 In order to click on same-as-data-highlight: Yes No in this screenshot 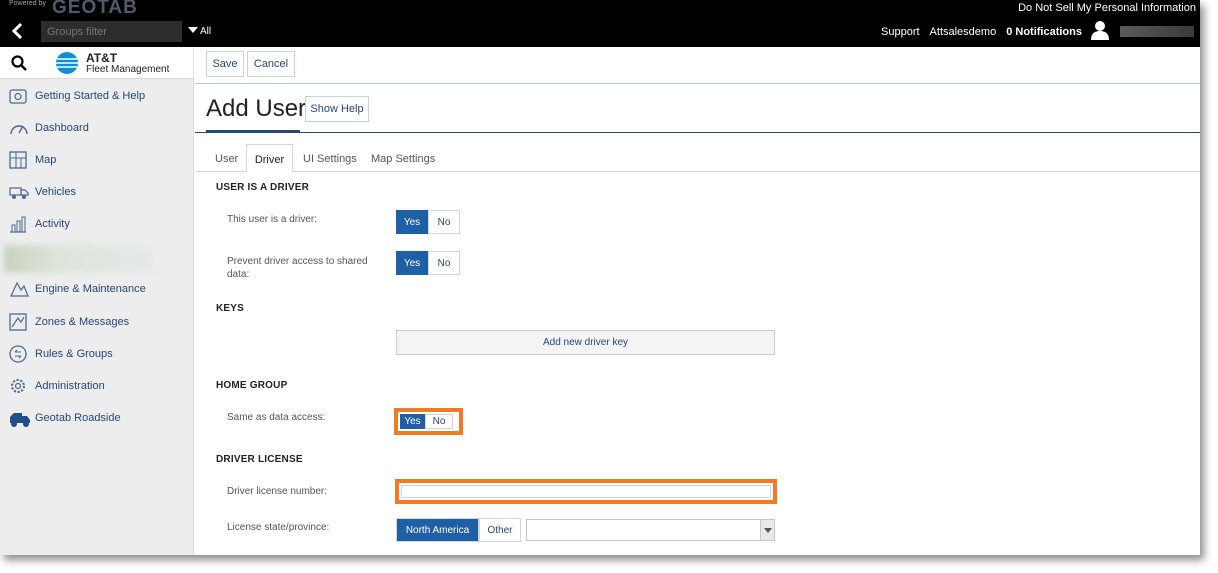, I will do `click(428, 421)`.